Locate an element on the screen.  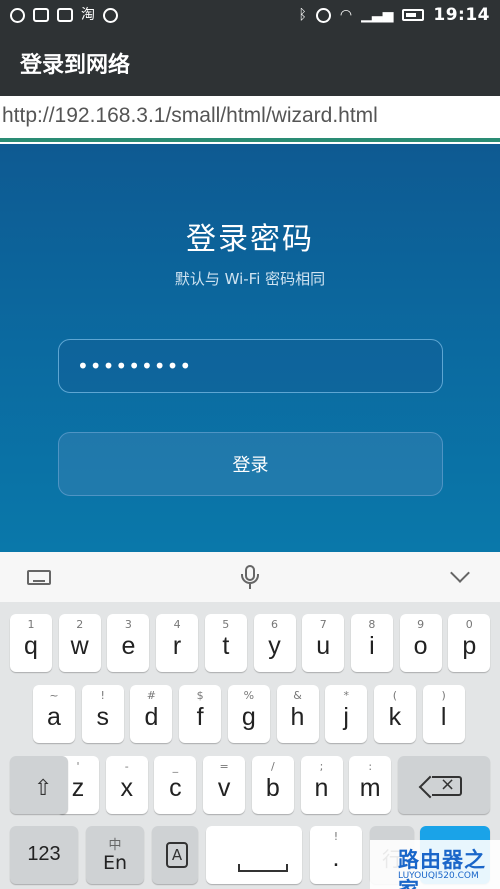
battery-icon is located at coordinates (413, 15).